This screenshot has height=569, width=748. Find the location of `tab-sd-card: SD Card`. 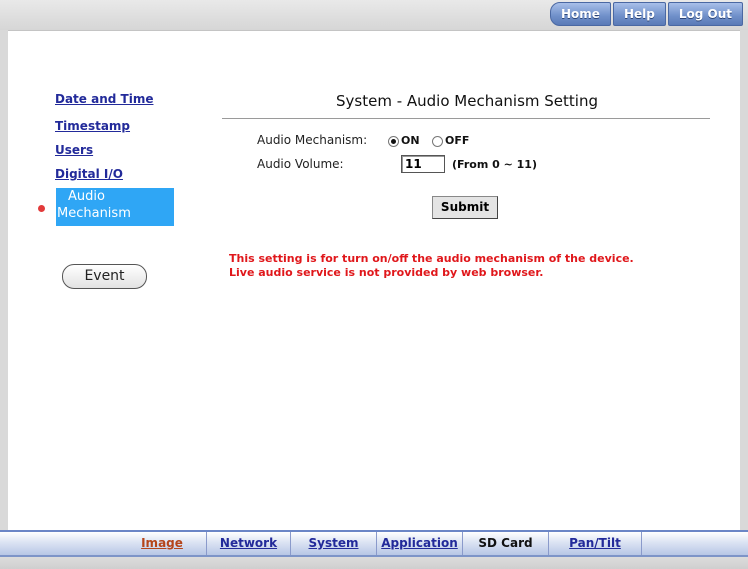

tab-sd-card: SD Card is located at coordinates (505, 543).